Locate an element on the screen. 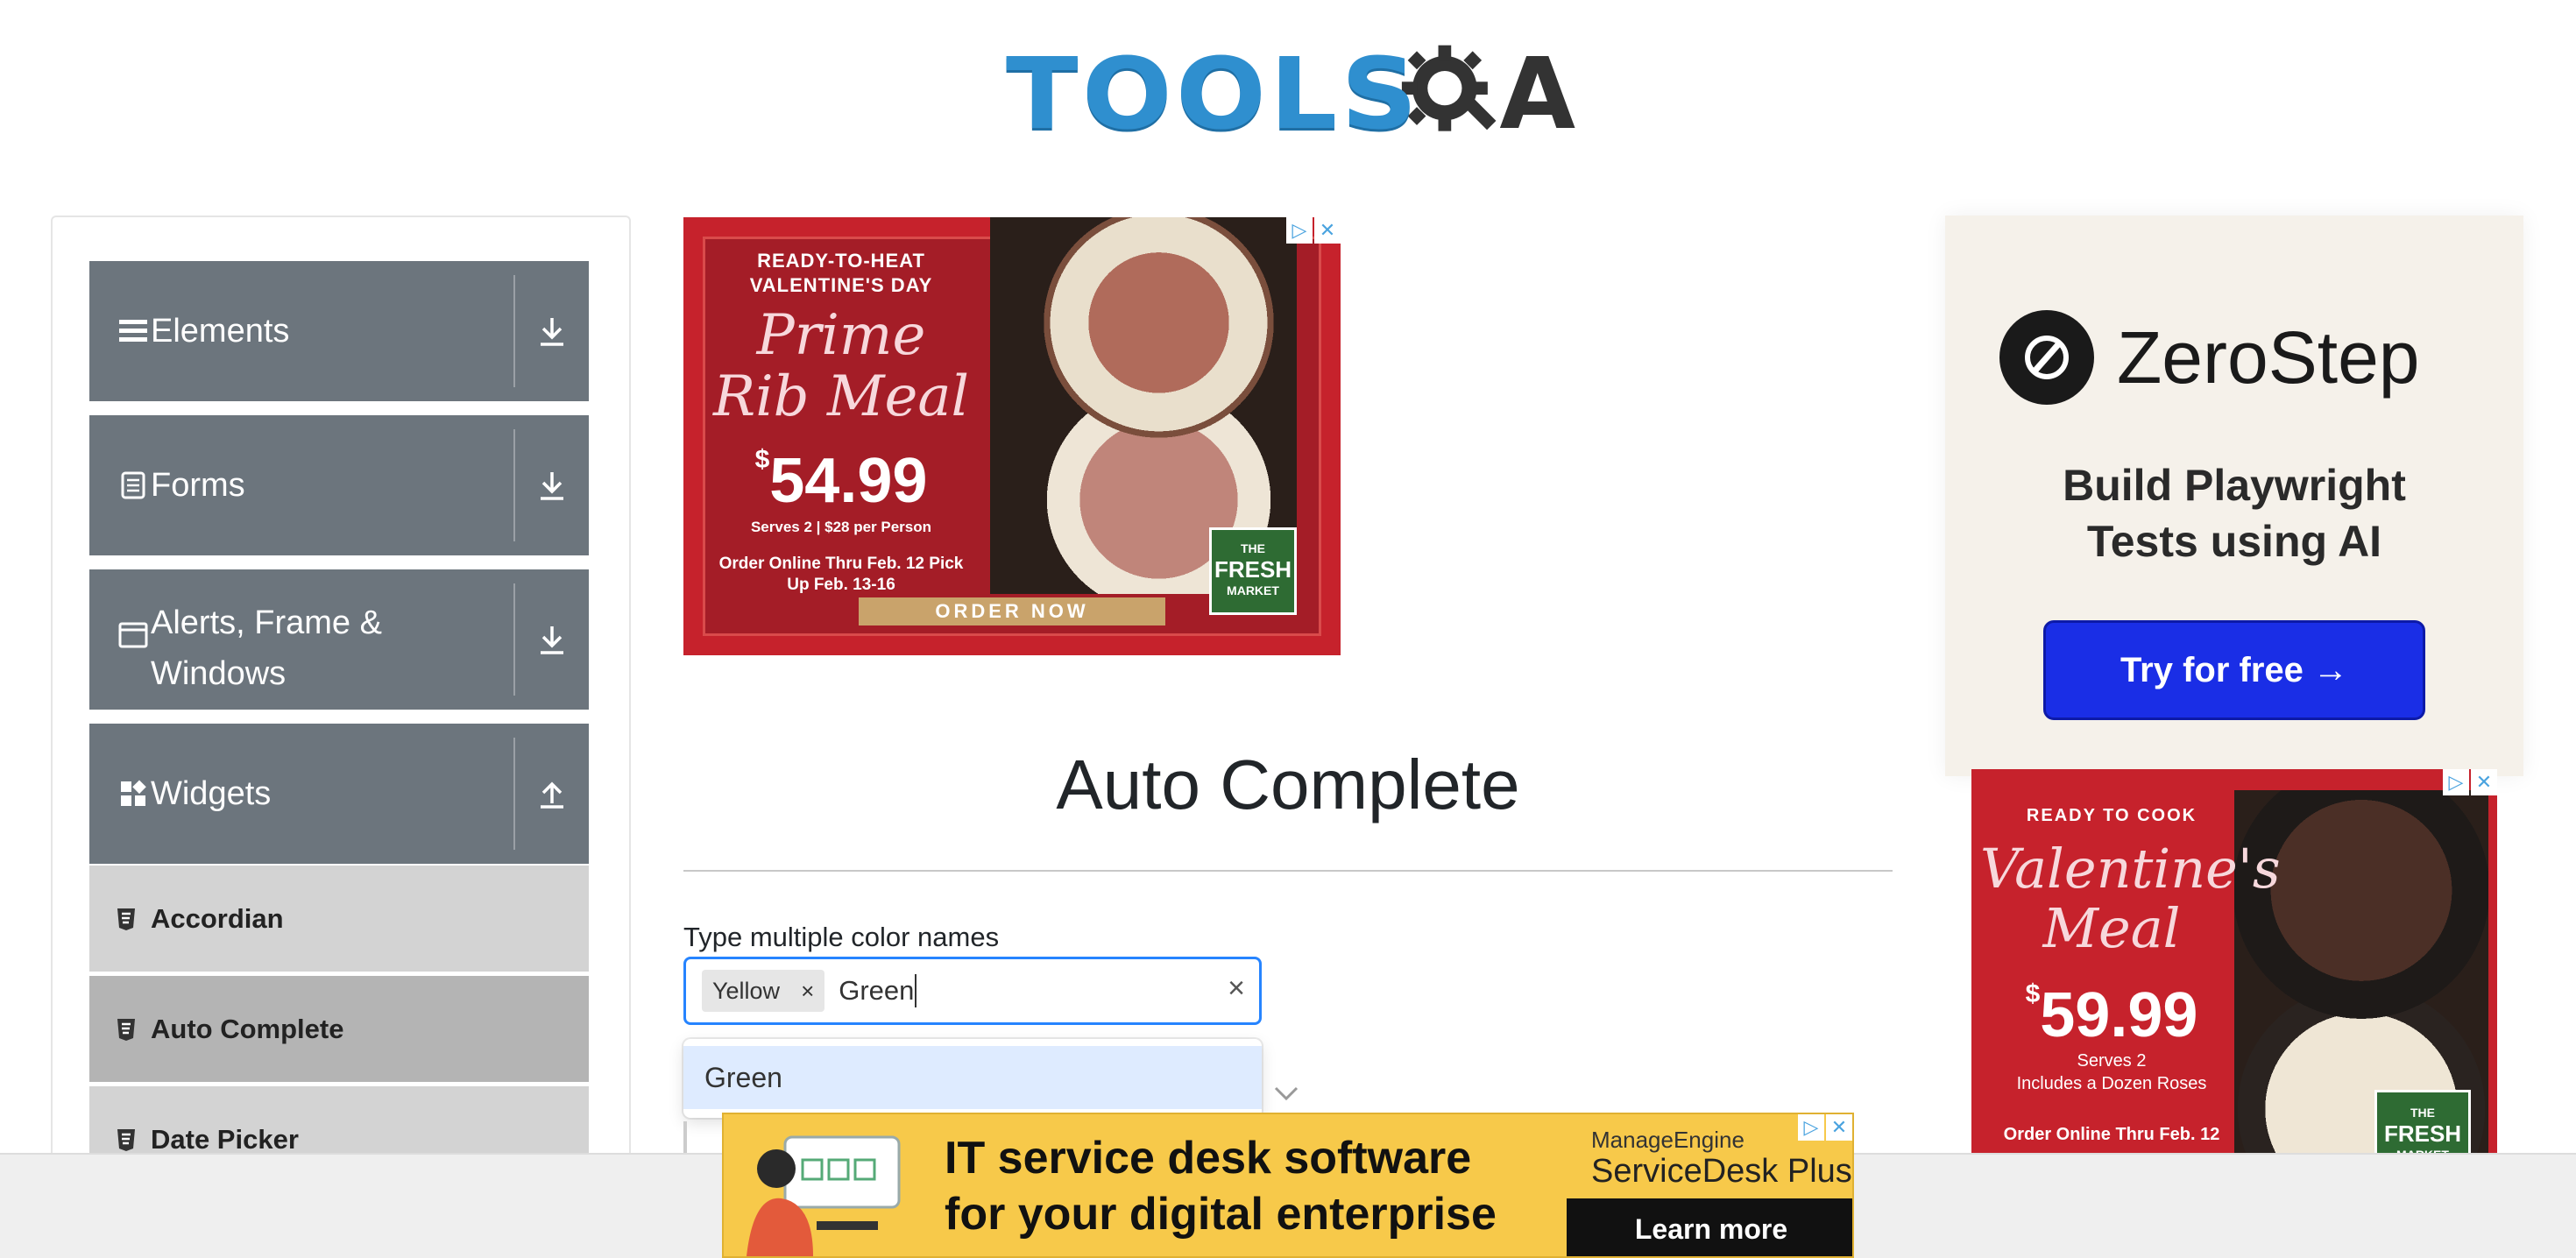  suggestions-menu: Green is located at coordinates (972, 1078).